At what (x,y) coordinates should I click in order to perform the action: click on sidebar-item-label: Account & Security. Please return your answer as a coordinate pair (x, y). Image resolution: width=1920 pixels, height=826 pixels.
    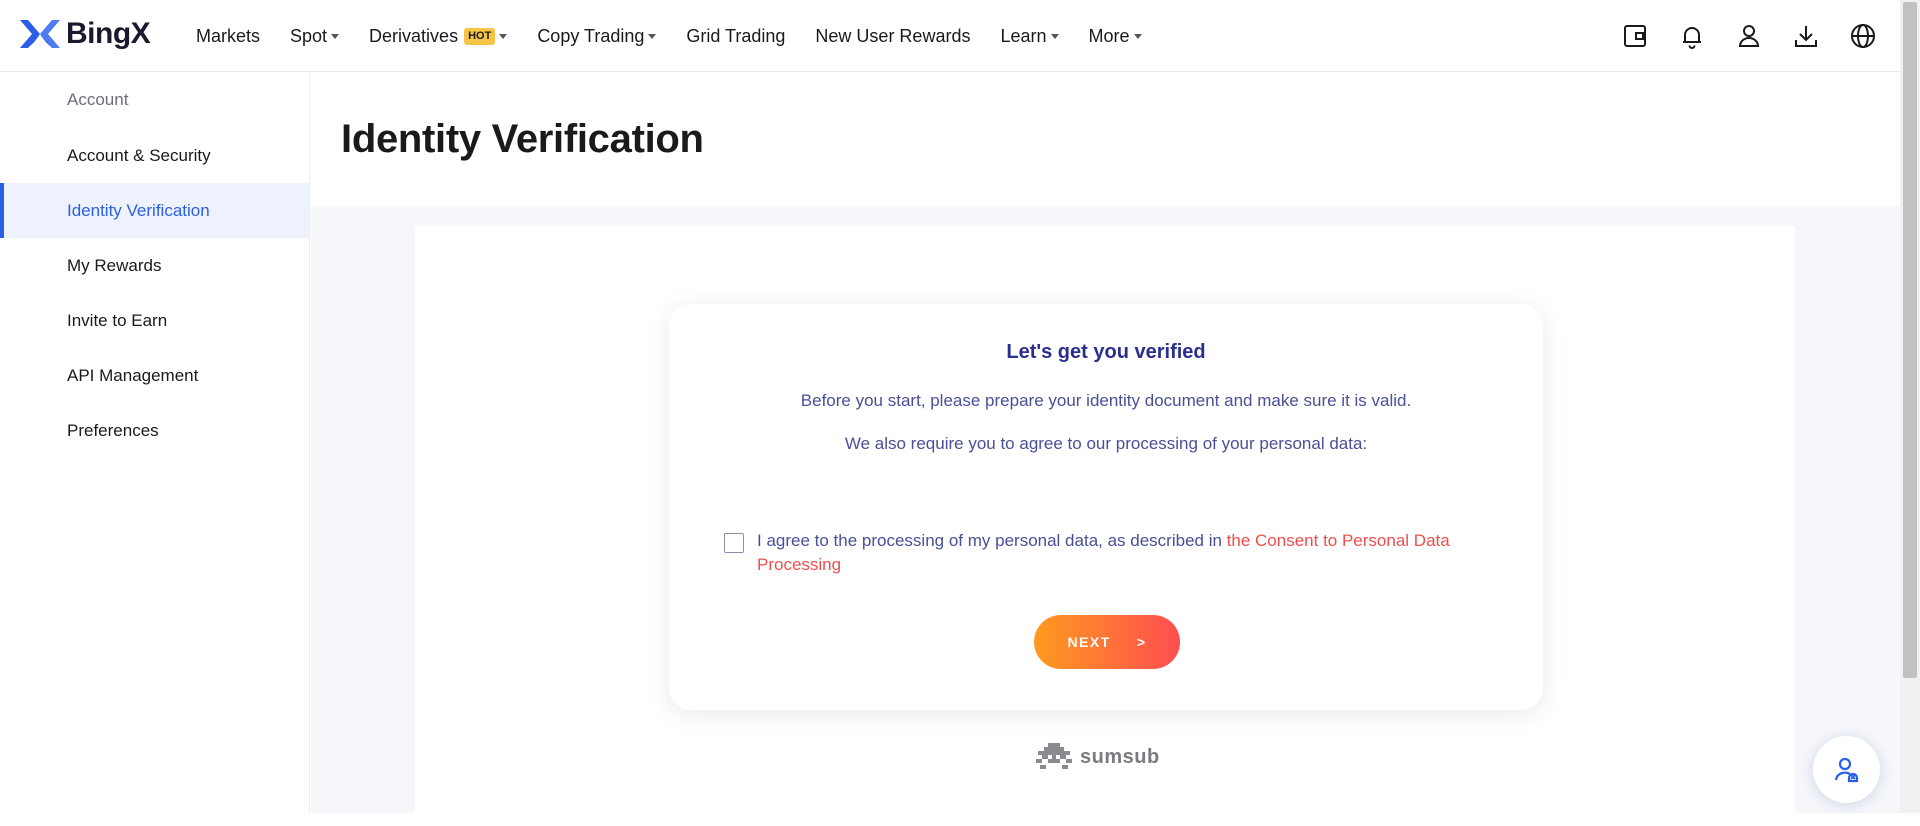
    Looking at the image, I should click on (139, 155).